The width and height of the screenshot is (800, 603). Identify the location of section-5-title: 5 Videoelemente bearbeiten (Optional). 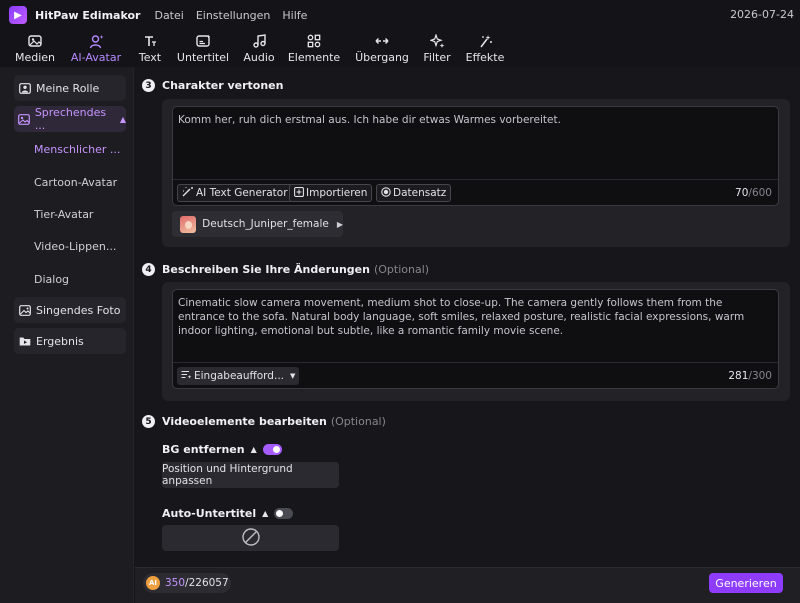
(264, 421).